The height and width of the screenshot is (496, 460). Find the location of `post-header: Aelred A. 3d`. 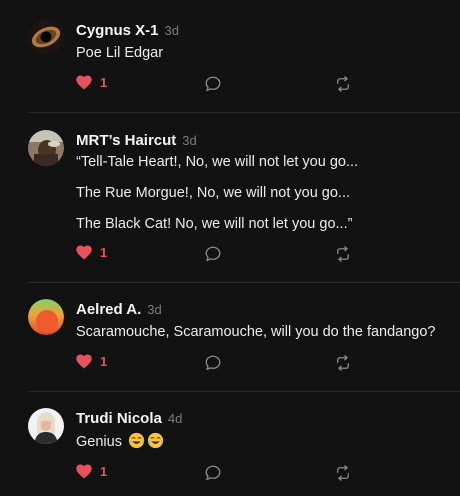

post-header: Aelred A. 3d is located at coordinates (119, 310).